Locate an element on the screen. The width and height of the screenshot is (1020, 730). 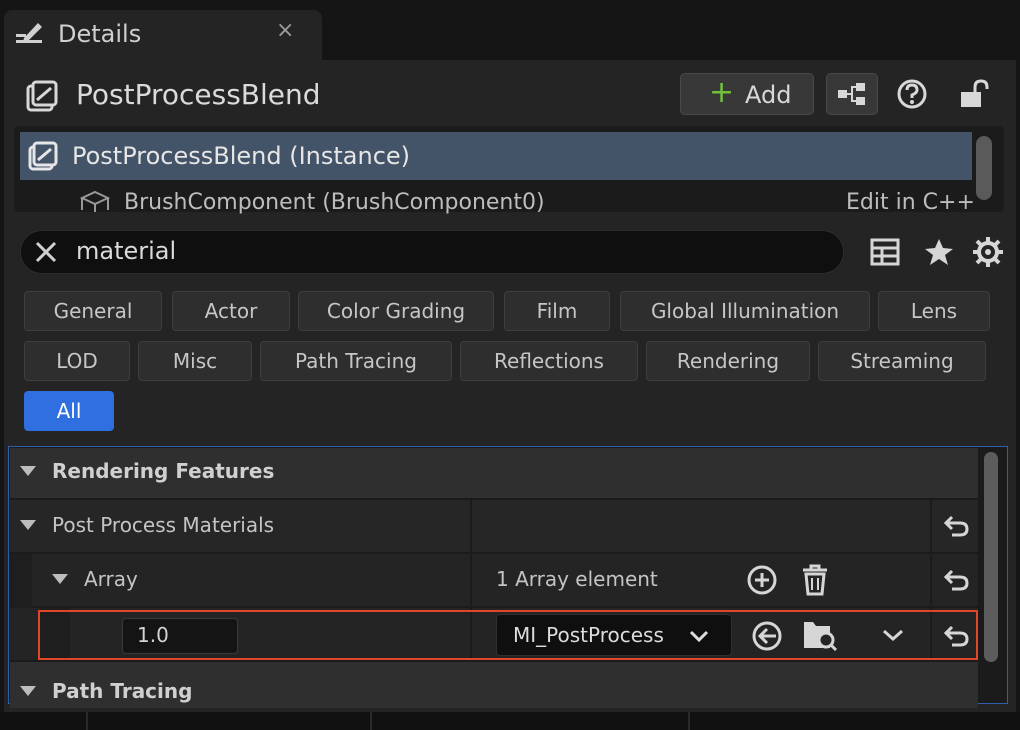
tree-row-brush-component: BrushComponent (BrushComponent0) is located at coordinates (334, 202).